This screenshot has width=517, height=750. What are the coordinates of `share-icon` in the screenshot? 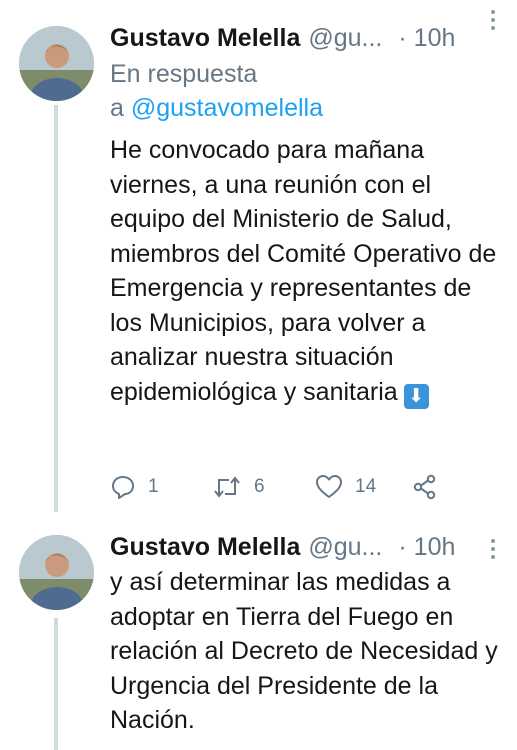 It's located at (424, 487).